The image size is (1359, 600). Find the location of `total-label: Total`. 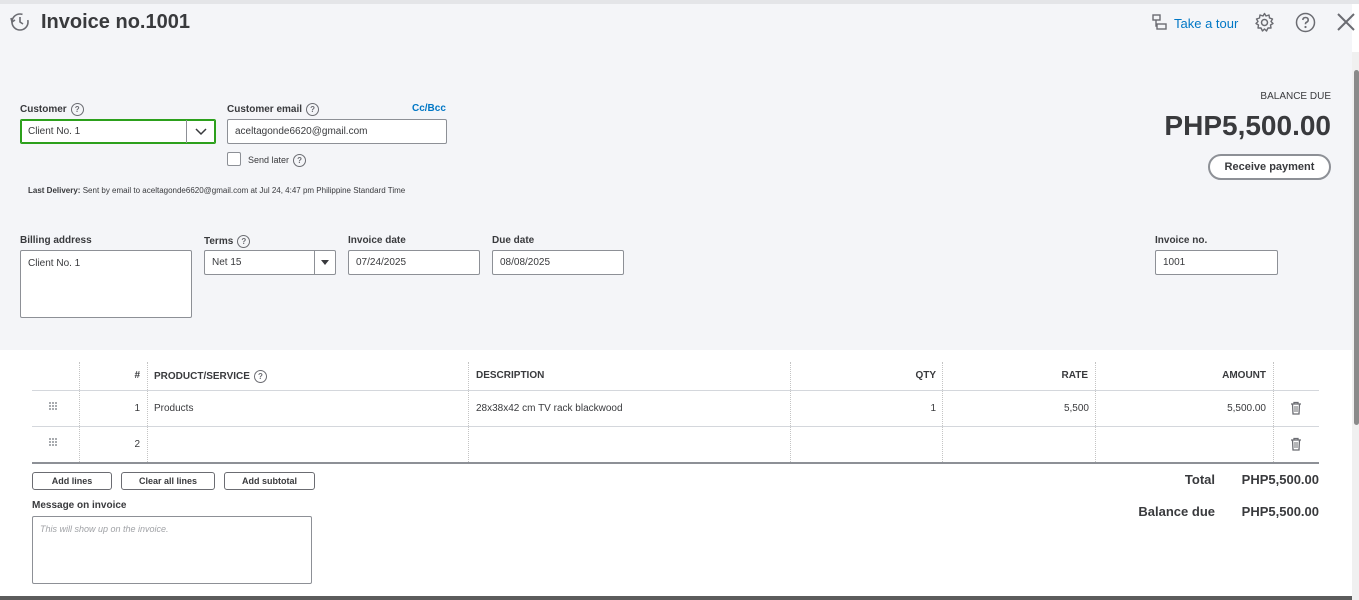

total-label: Total is located at coordinates (1199, 479).